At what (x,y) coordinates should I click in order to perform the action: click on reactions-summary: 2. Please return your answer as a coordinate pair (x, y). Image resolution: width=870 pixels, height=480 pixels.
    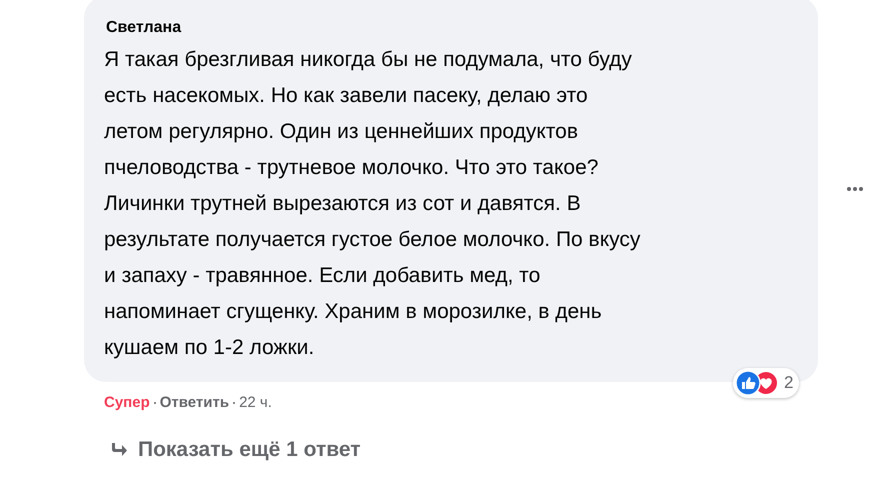
    Looking at the image, I should click on (766, 383).